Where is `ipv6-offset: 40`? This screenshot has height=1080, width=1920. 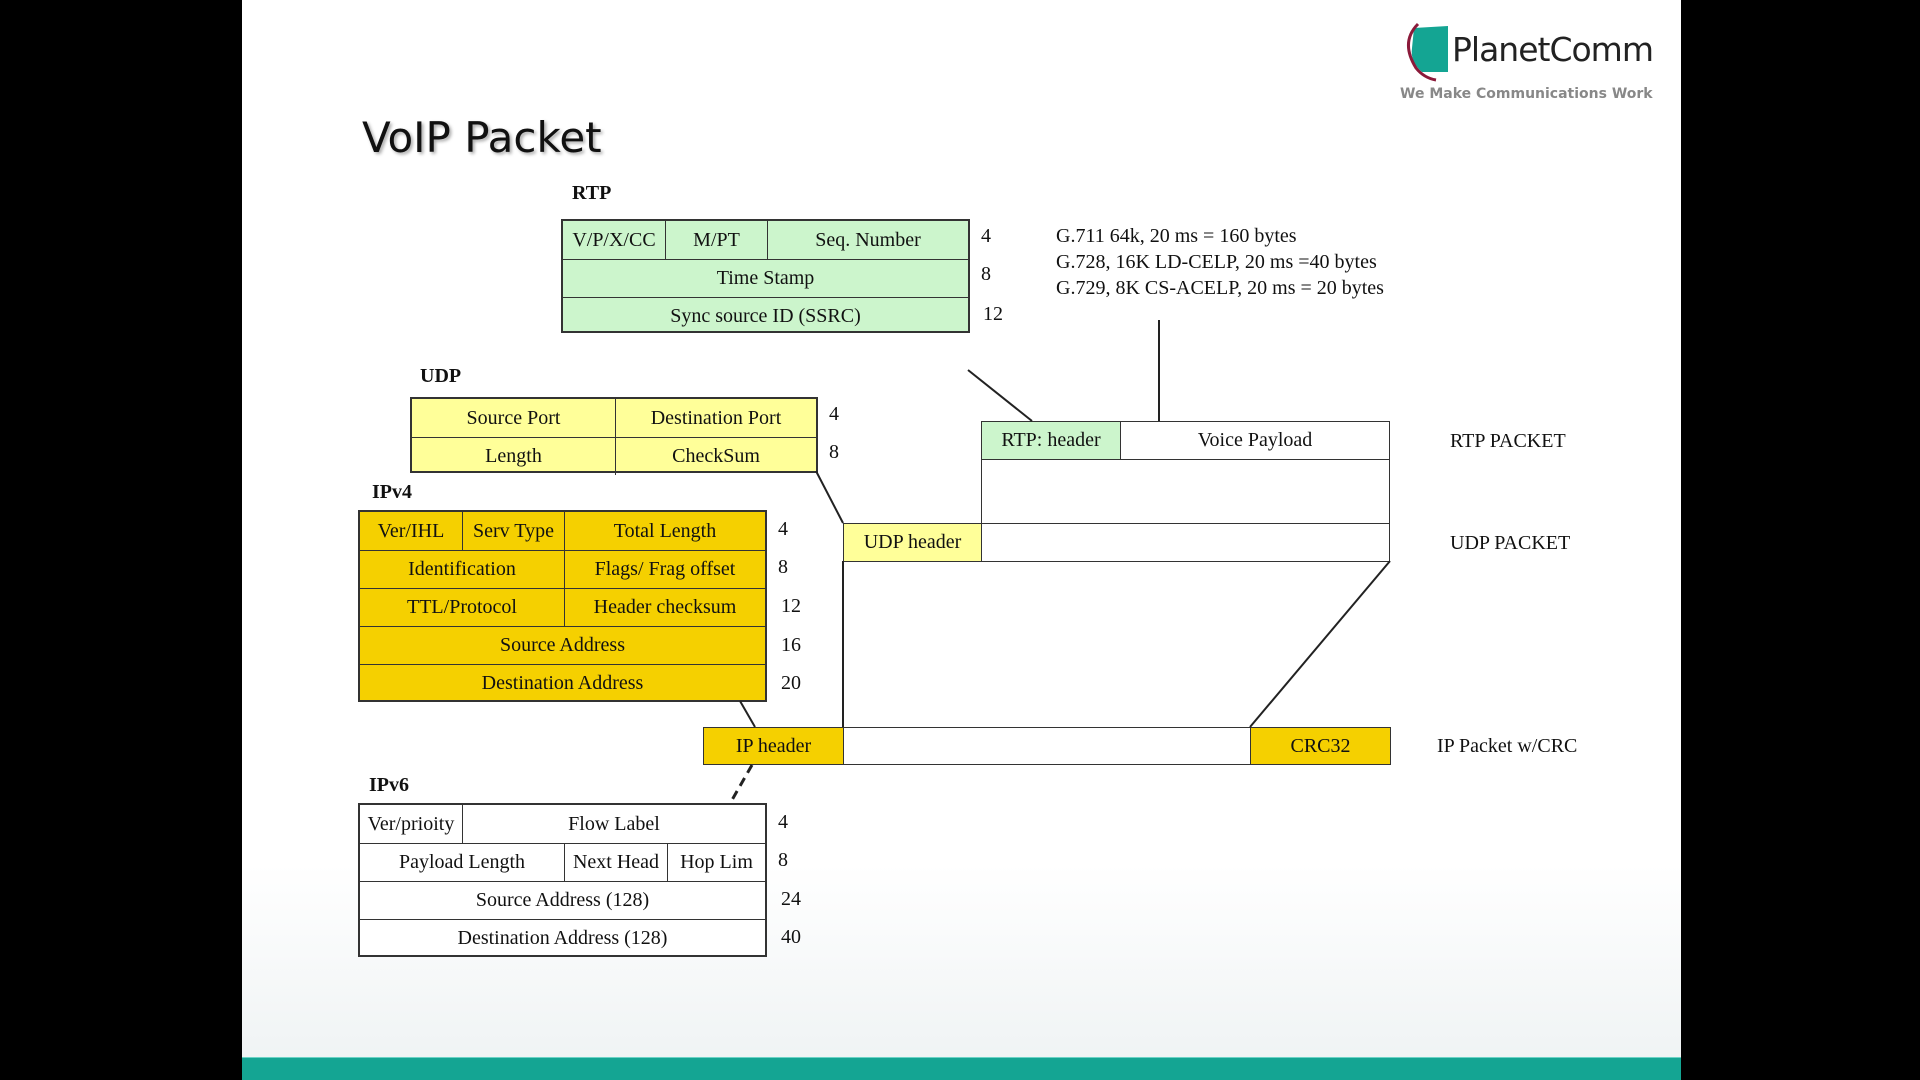
ipv6-offset: 40 is located at coordinates (791, 937).